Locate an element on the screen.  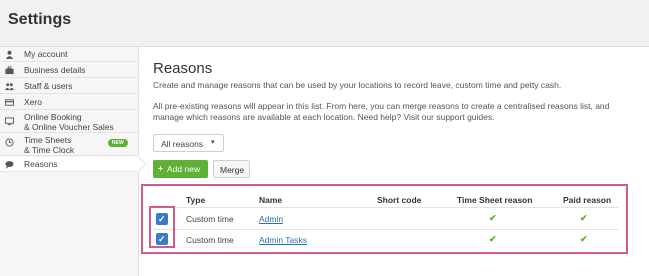
sidebar-item-reasons: Reasons is located at coordinates (69, 164).